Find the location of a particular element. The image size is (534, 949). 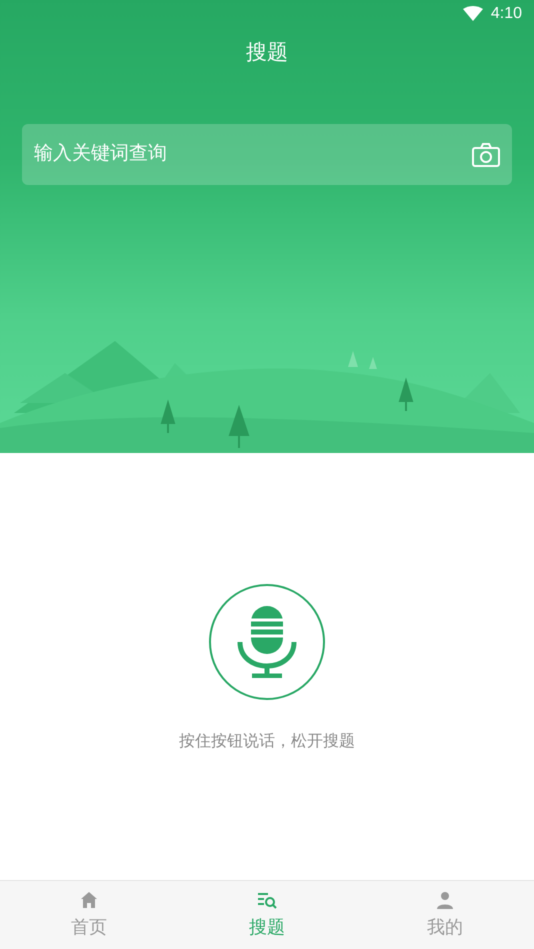

tab-item: 首页 is located at coordinates (89, 915).